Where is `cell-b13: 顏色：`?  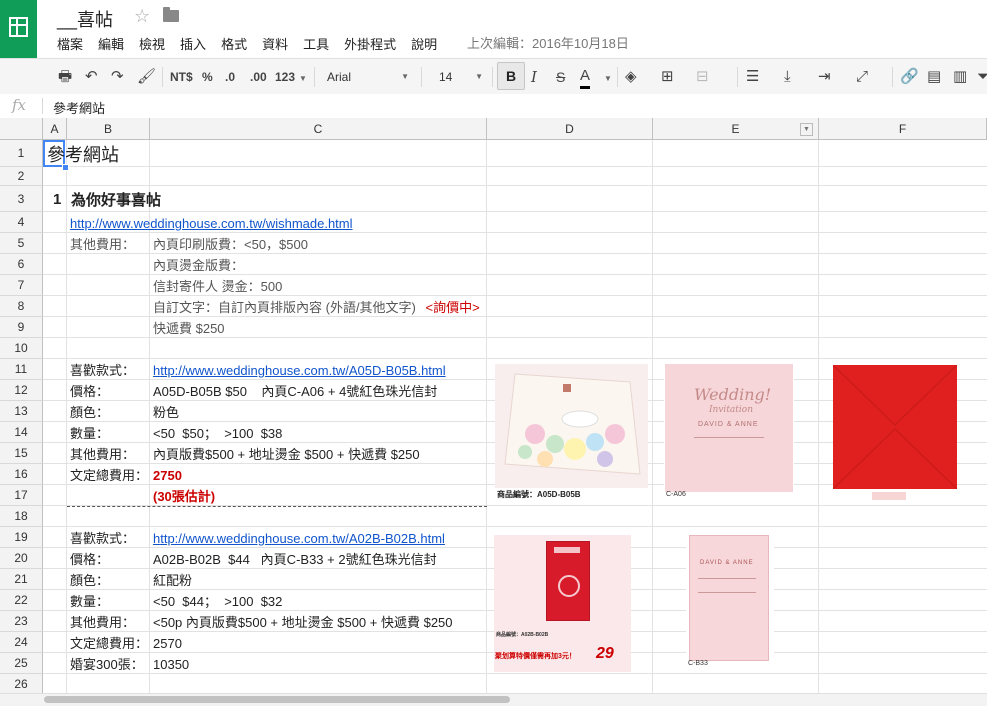
cell-b13: 顏色： is located at coordinates (89, 413).